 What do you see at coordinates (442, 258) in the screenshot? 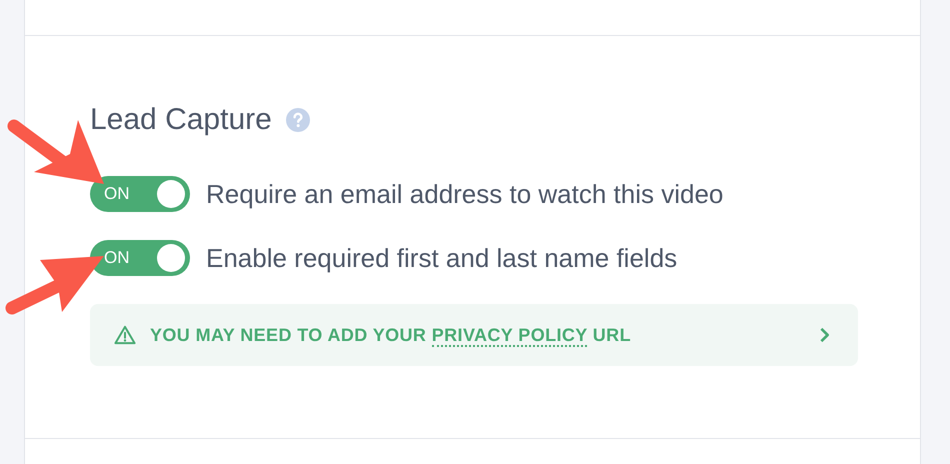
I see `option-label: Enable required first and last name fields` at bounding box center [442, 258].